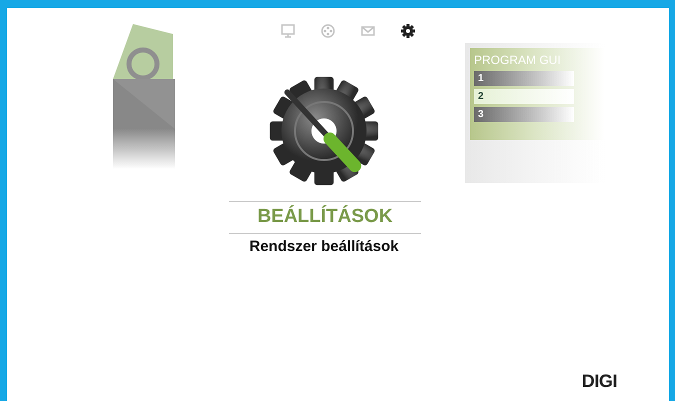 This screenshot has height=401, width=675. I want to click on section-title: BEÁLLÍTÁSOK, so click(325, 216).